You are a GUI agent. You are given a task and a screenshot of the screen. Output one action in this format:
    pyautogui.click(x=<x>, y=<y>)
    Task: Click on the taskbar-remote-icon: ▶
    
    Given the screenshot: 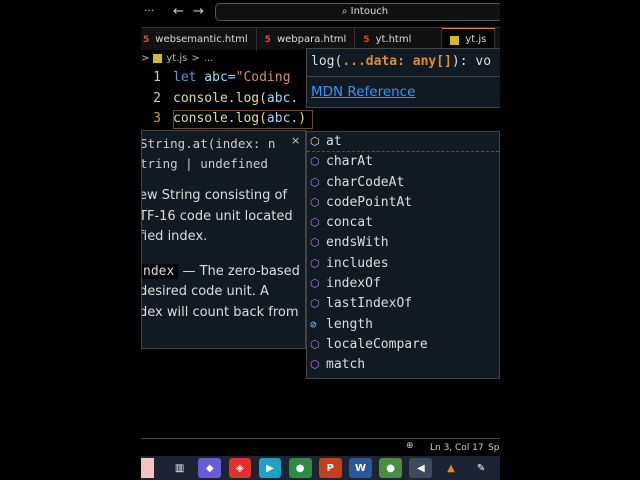 What is the action you would take?
    pyautogui.click(x=270, y=468)
    